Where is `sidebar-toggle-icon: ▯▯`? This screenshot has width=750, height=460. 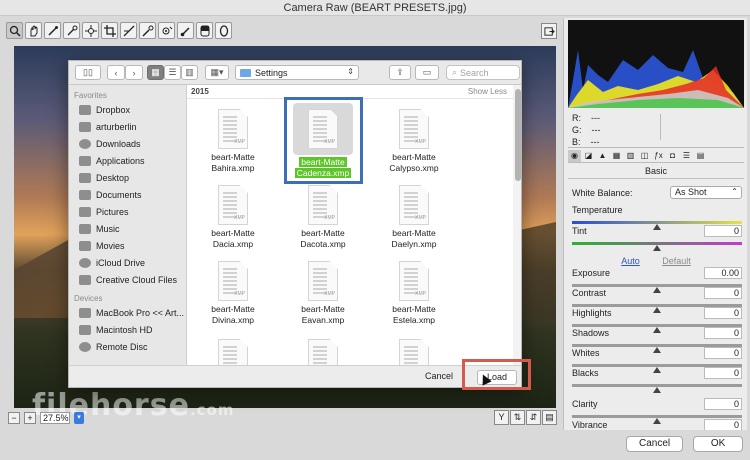
sidebar-toggle-icon: ▯▯ is located at coordinates (88, 72).